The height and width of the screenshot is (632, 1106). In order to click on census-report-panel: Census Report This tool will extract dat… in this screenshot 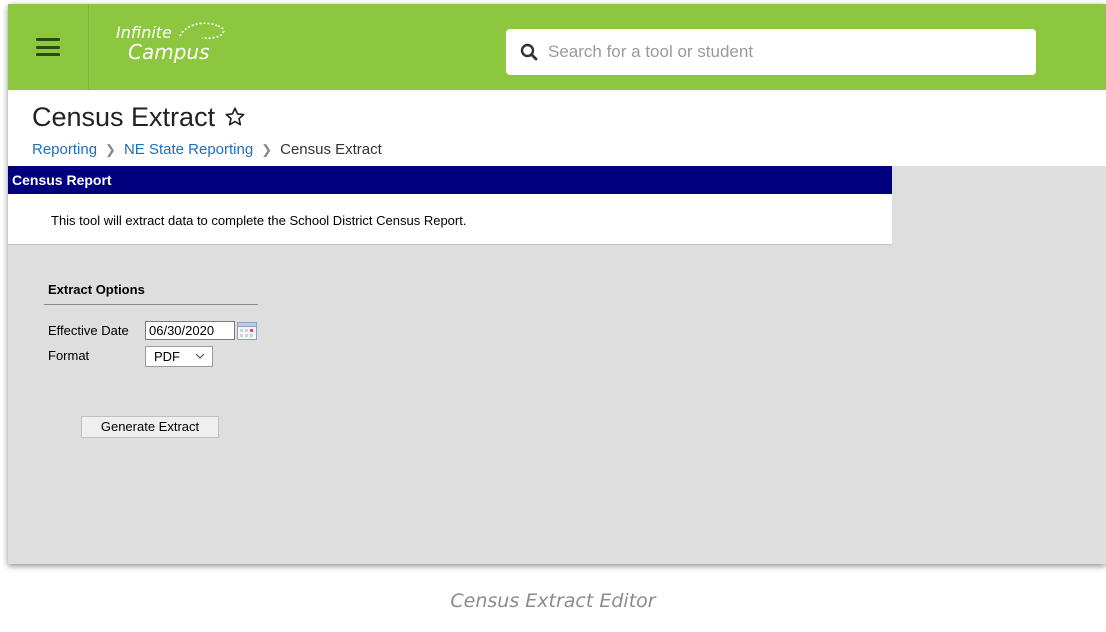, I will do `click(450, 205)`.